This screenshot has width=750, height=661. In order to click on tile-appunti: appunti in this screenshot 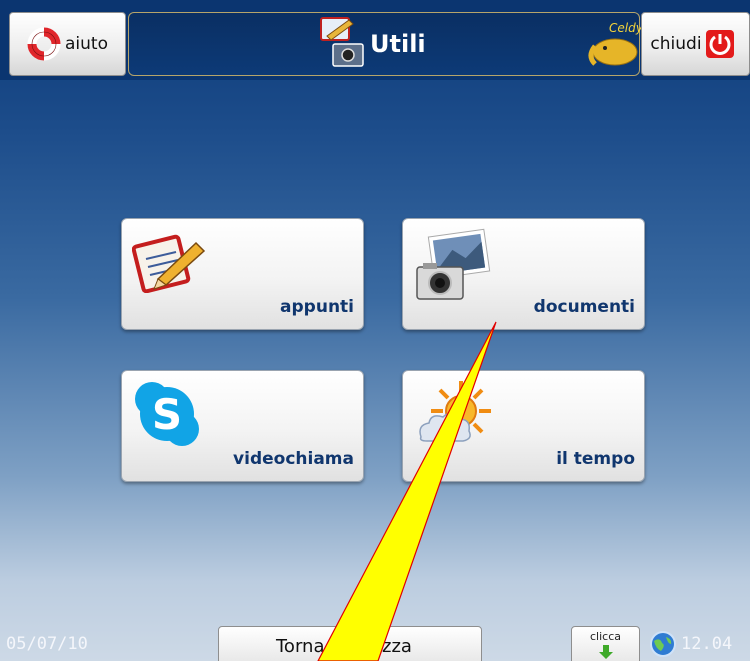, I will do `click(242, 274)`.